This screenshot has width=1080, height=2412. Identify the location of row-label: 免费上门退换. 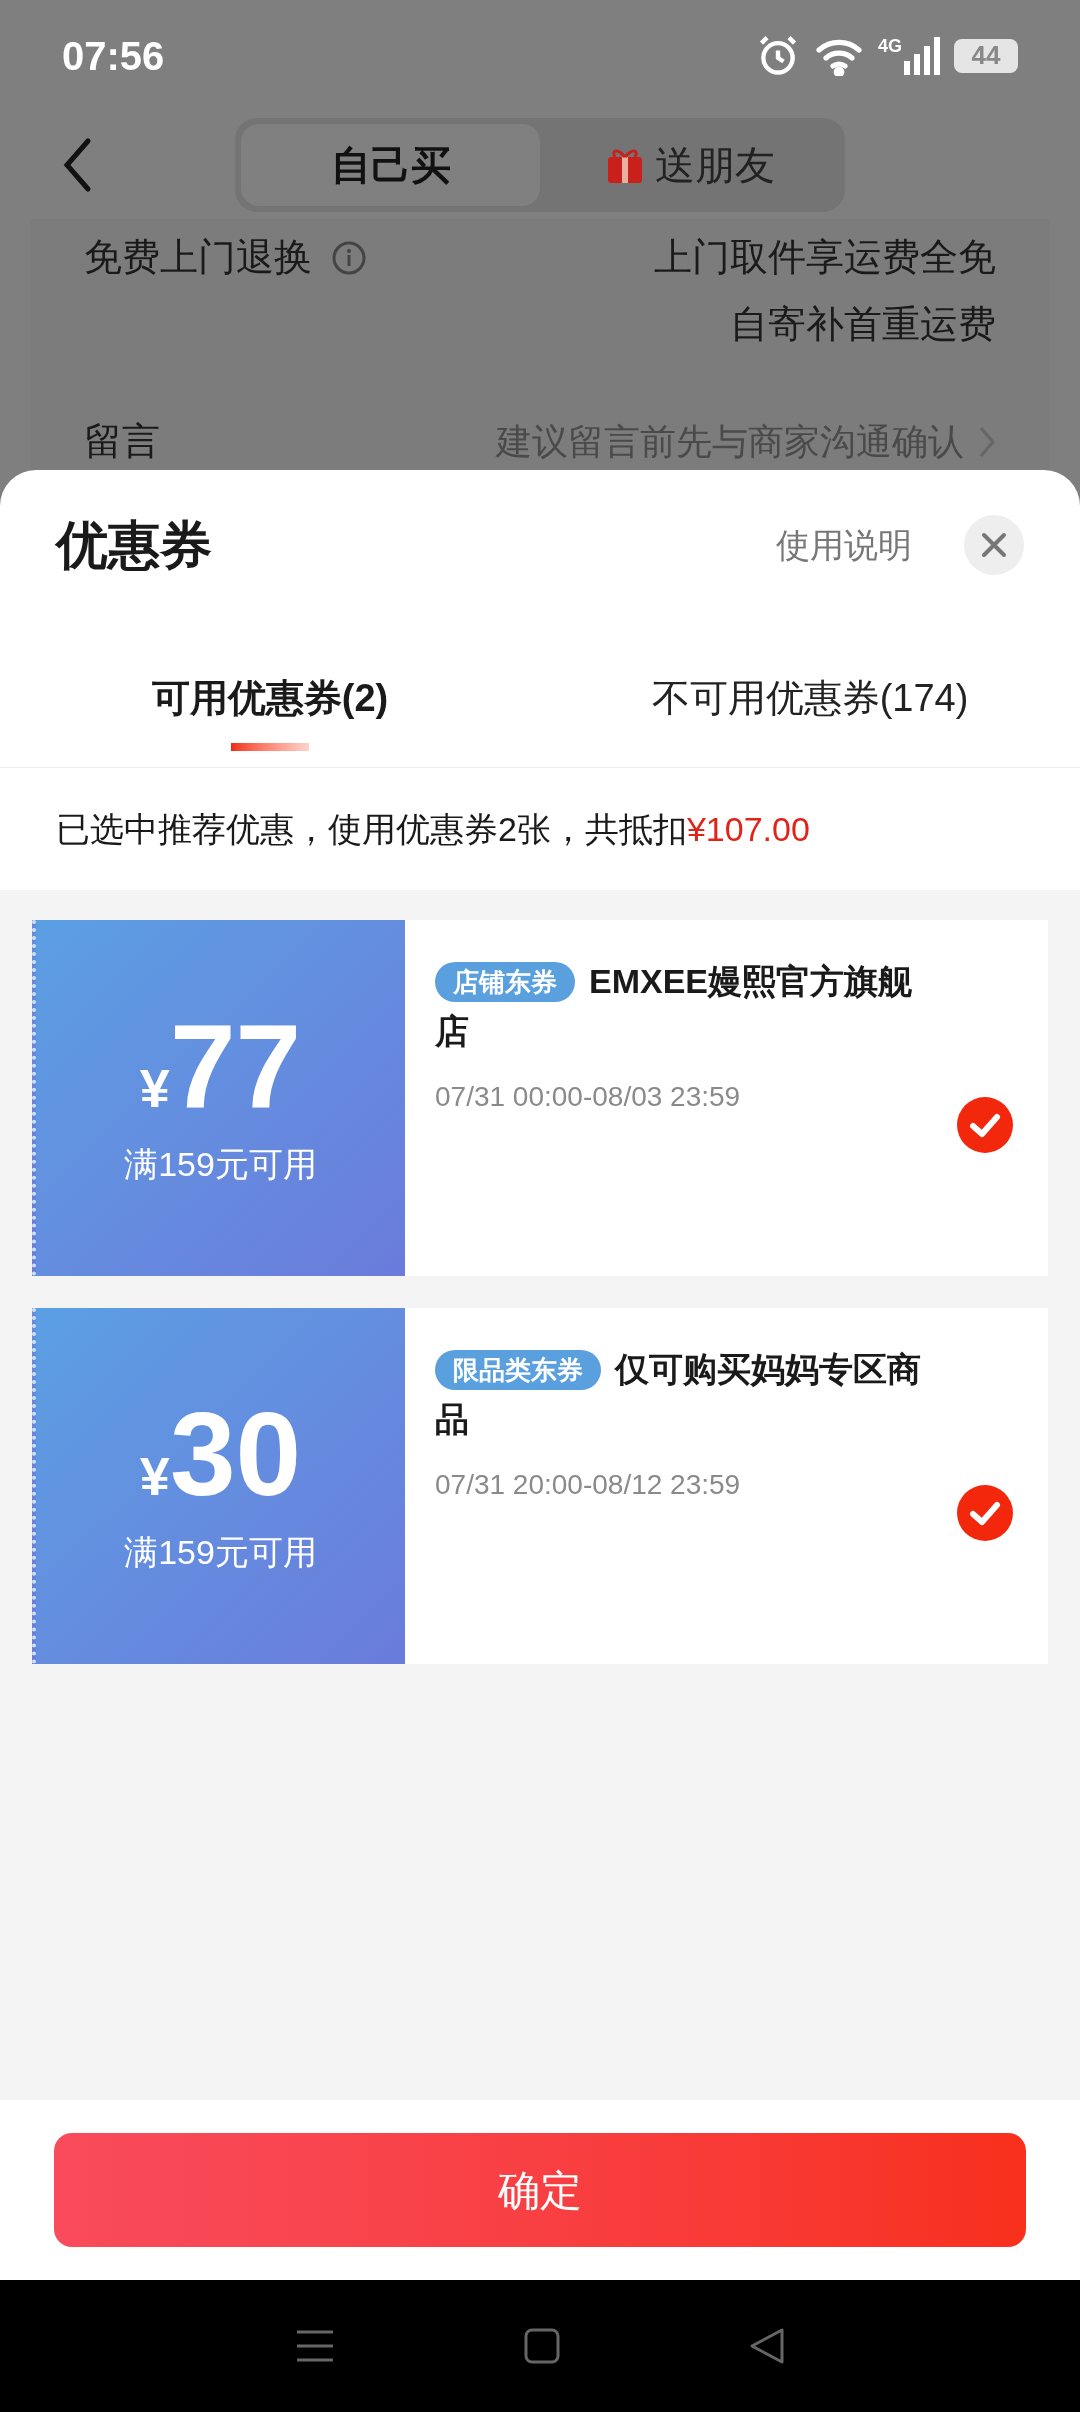
(198, 257).